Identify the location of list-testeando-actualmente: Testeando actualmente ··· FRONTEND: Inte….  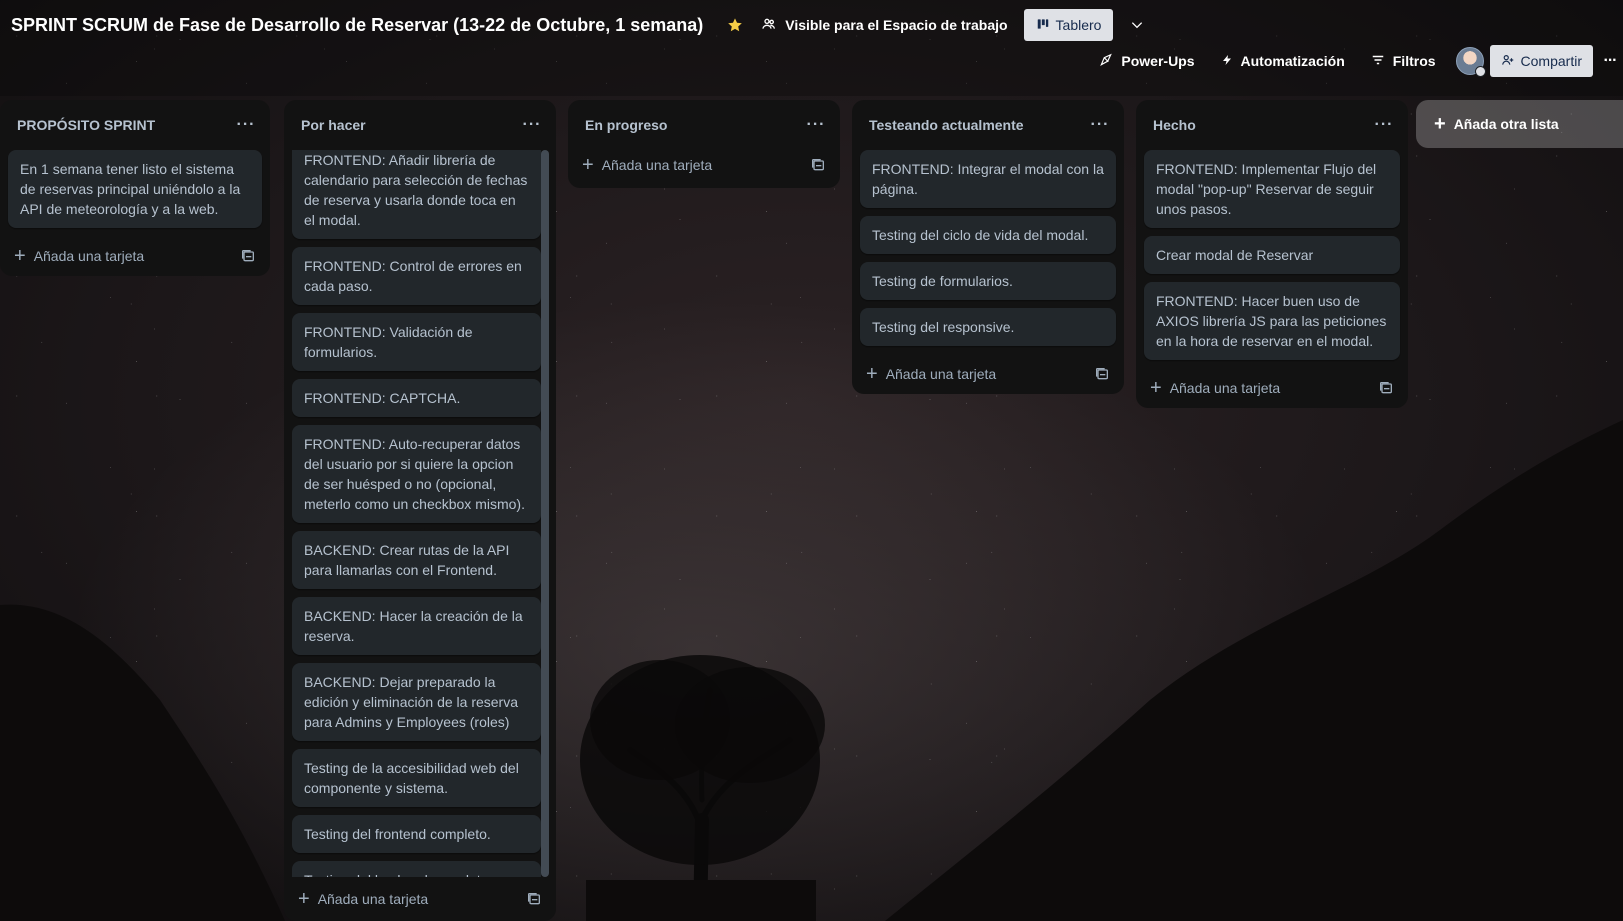
(988, 247).